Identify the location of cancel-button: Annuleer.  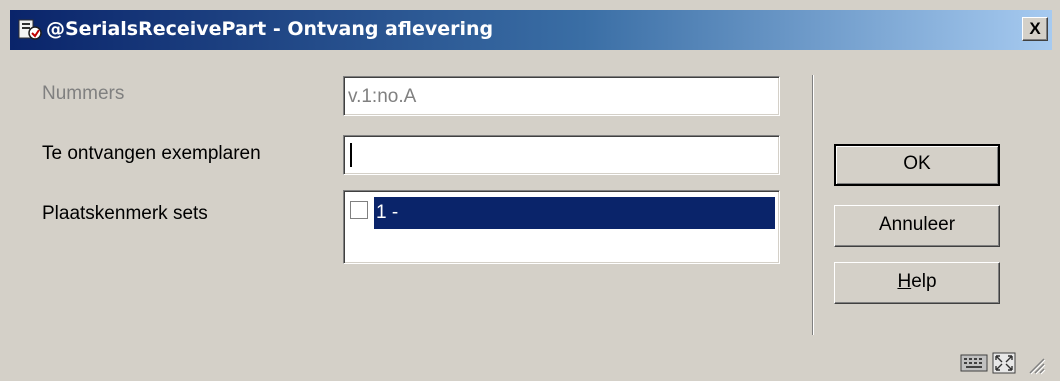
(917, 226).